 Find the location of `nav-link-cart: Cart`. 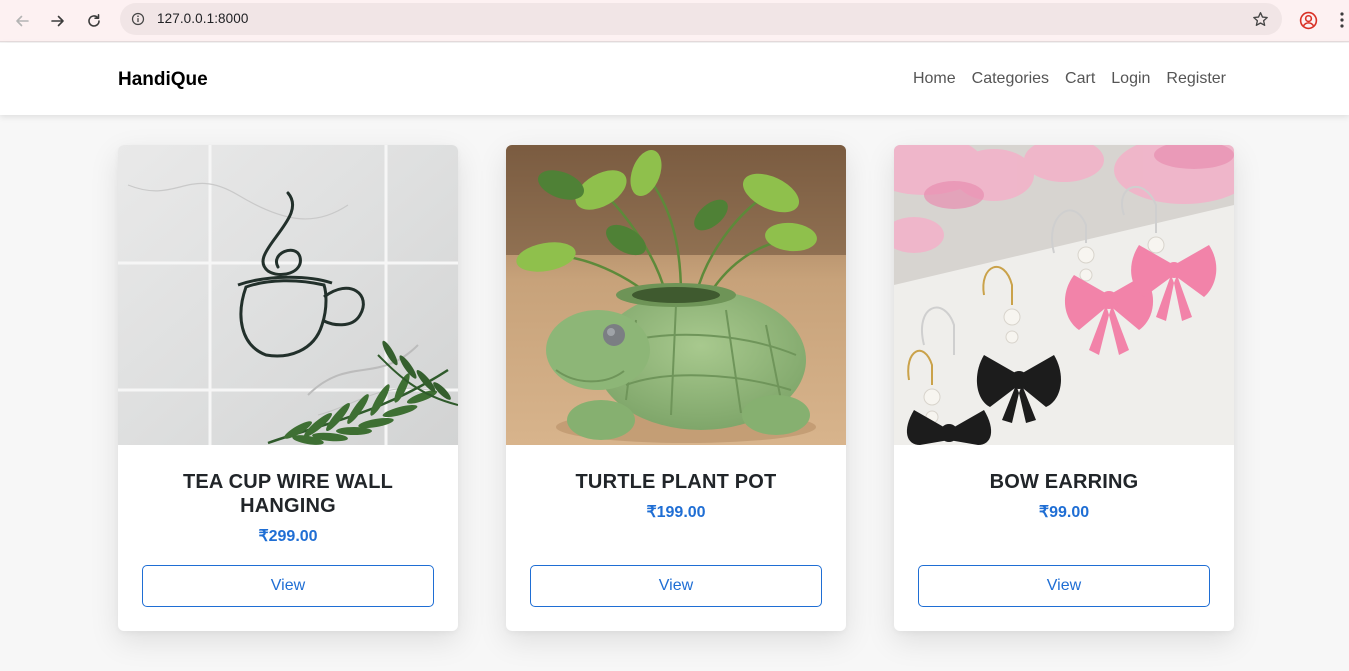

nav-link-cart: Cart is located at coordinates (1080, 79).